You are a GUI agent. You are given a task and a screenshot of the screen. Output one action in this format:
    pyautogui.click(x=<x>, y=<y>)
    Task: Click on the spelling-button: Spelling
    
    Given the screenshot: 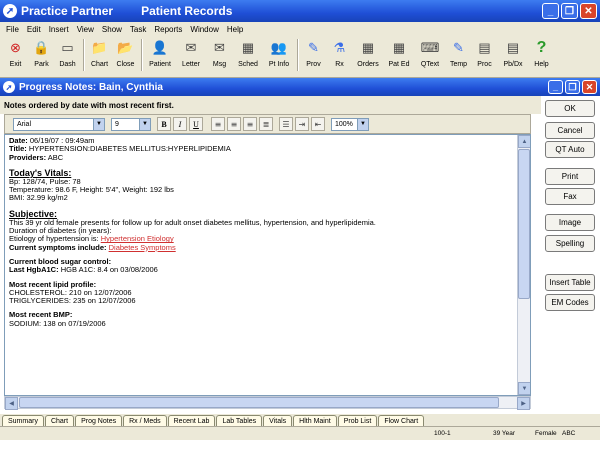 What is the action you would take?
    pyautogui.click(x=570, y=243)
    